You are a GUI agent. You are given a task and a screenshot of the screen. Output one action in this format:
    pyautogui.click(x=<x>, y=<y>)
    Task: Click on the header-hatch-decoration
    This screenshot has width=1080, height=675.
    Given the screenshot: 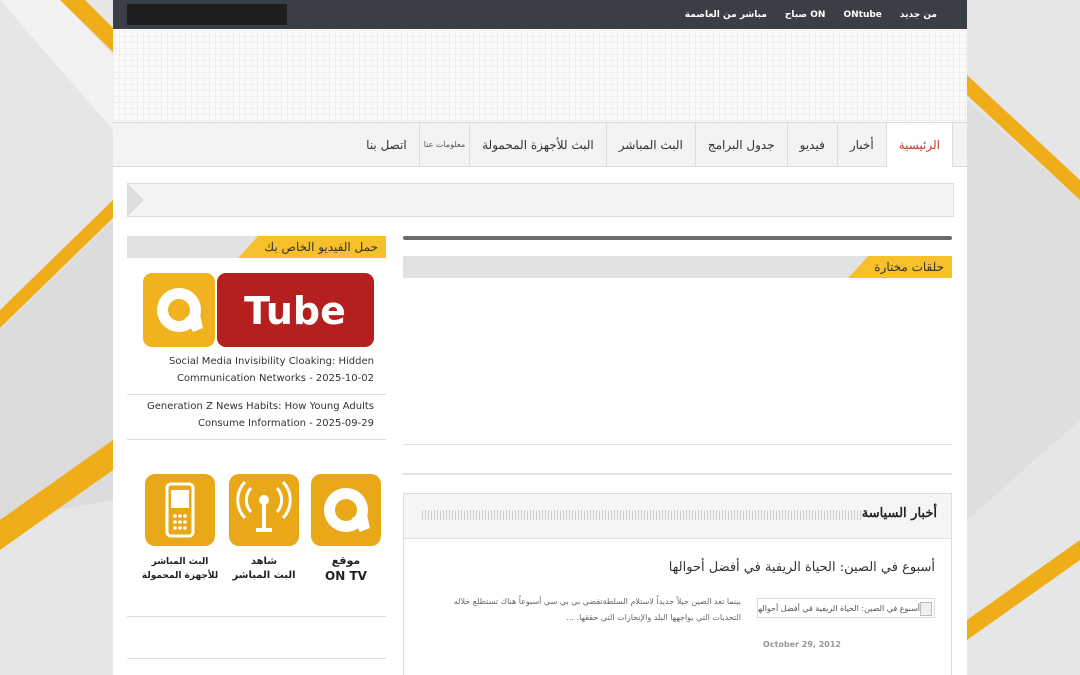 What is the action you would take?
    pyautogui.click(x=641, y=515)
    